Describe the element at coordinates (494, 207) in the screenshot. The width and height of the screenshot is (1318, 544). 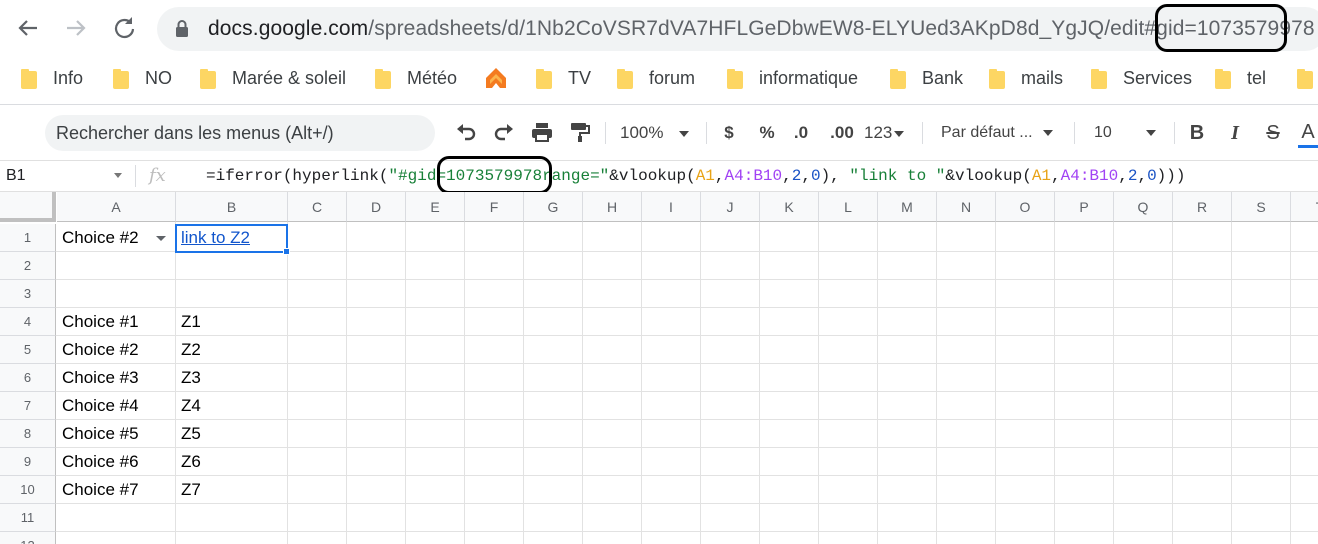
I see `column-header-f: F` at that location.